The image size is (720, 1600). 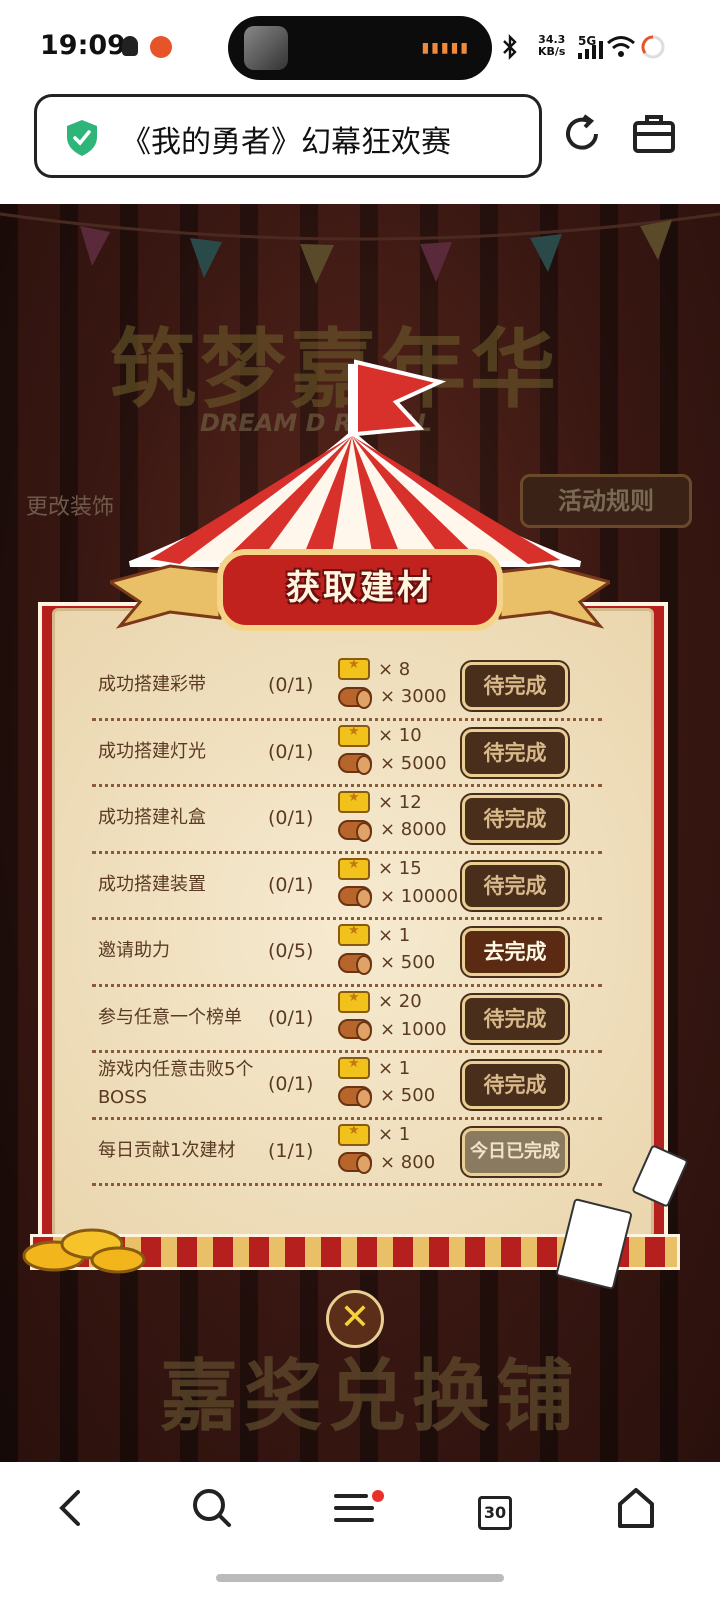 I want to click on task-name: 游戏内任意击败5个BOSS, so click(x=176, y=1083).